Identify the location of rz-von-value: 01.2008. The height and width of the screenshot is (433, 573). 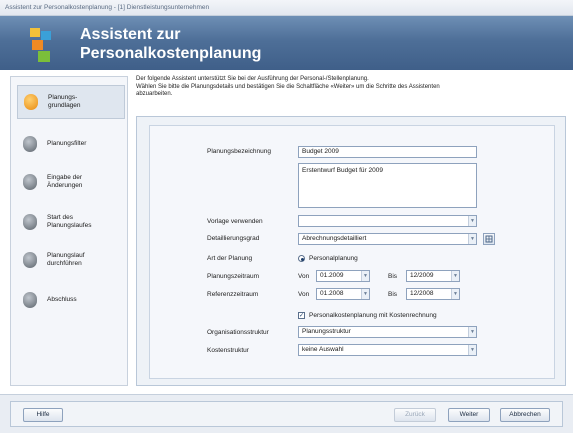
(332, 293).